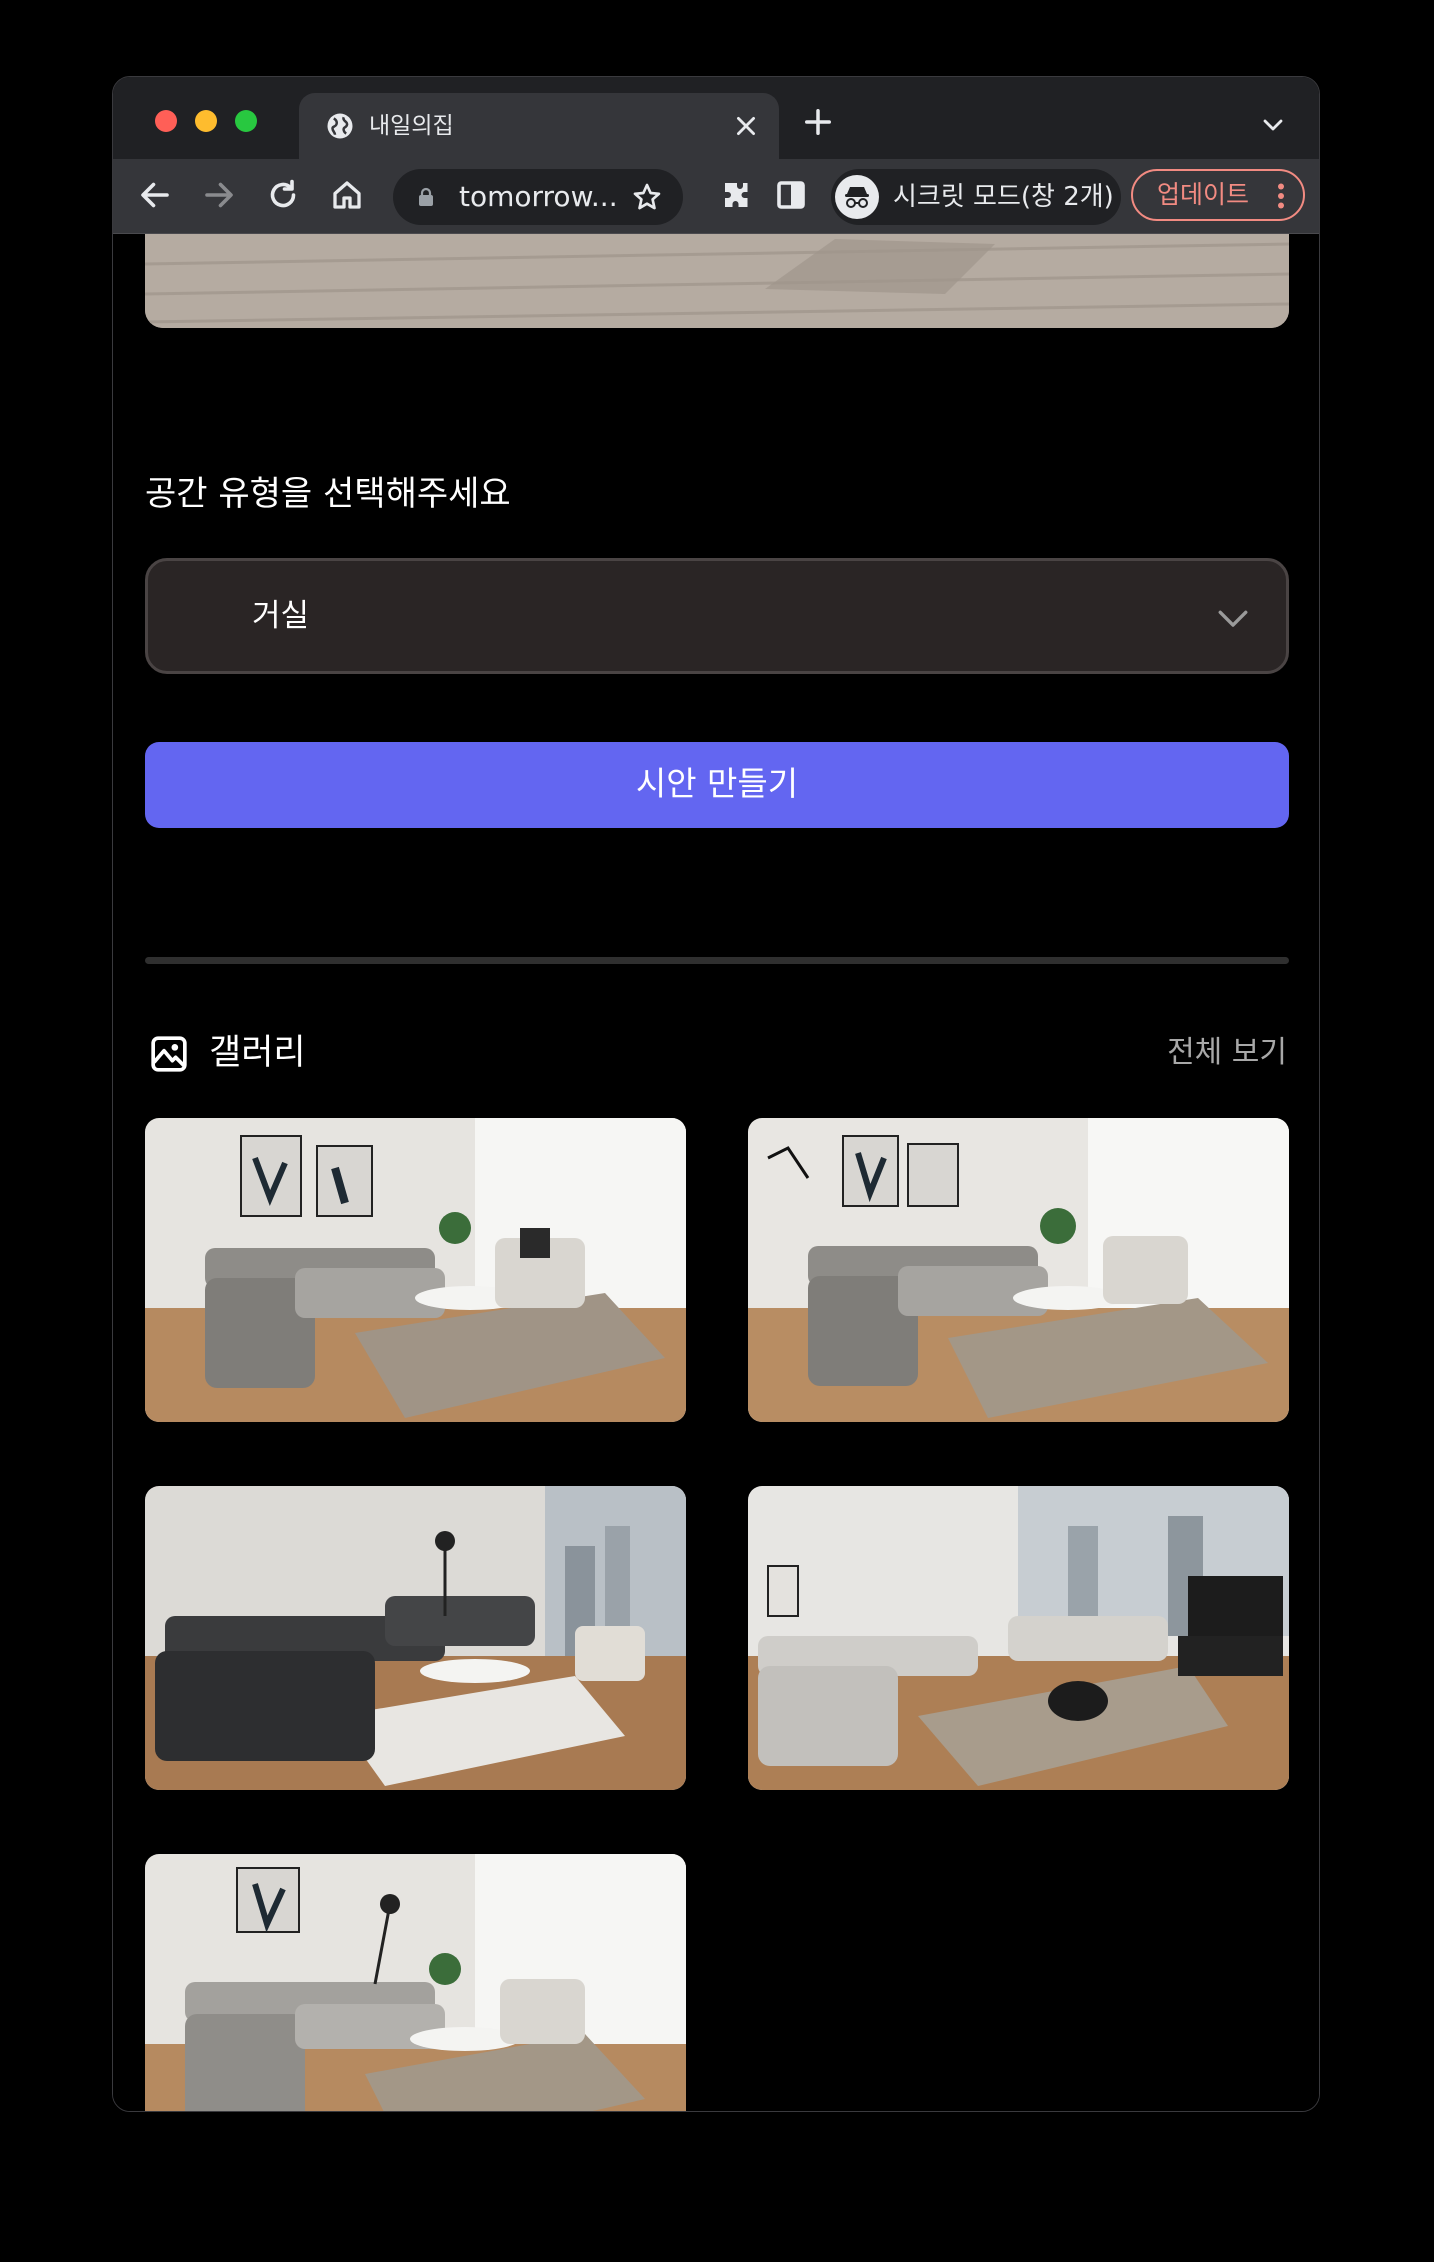 Image resolution: width=1434 pixels, height=2262 pixels. I want to click on create-design-button: 시안 만들기, so click(717, 785).